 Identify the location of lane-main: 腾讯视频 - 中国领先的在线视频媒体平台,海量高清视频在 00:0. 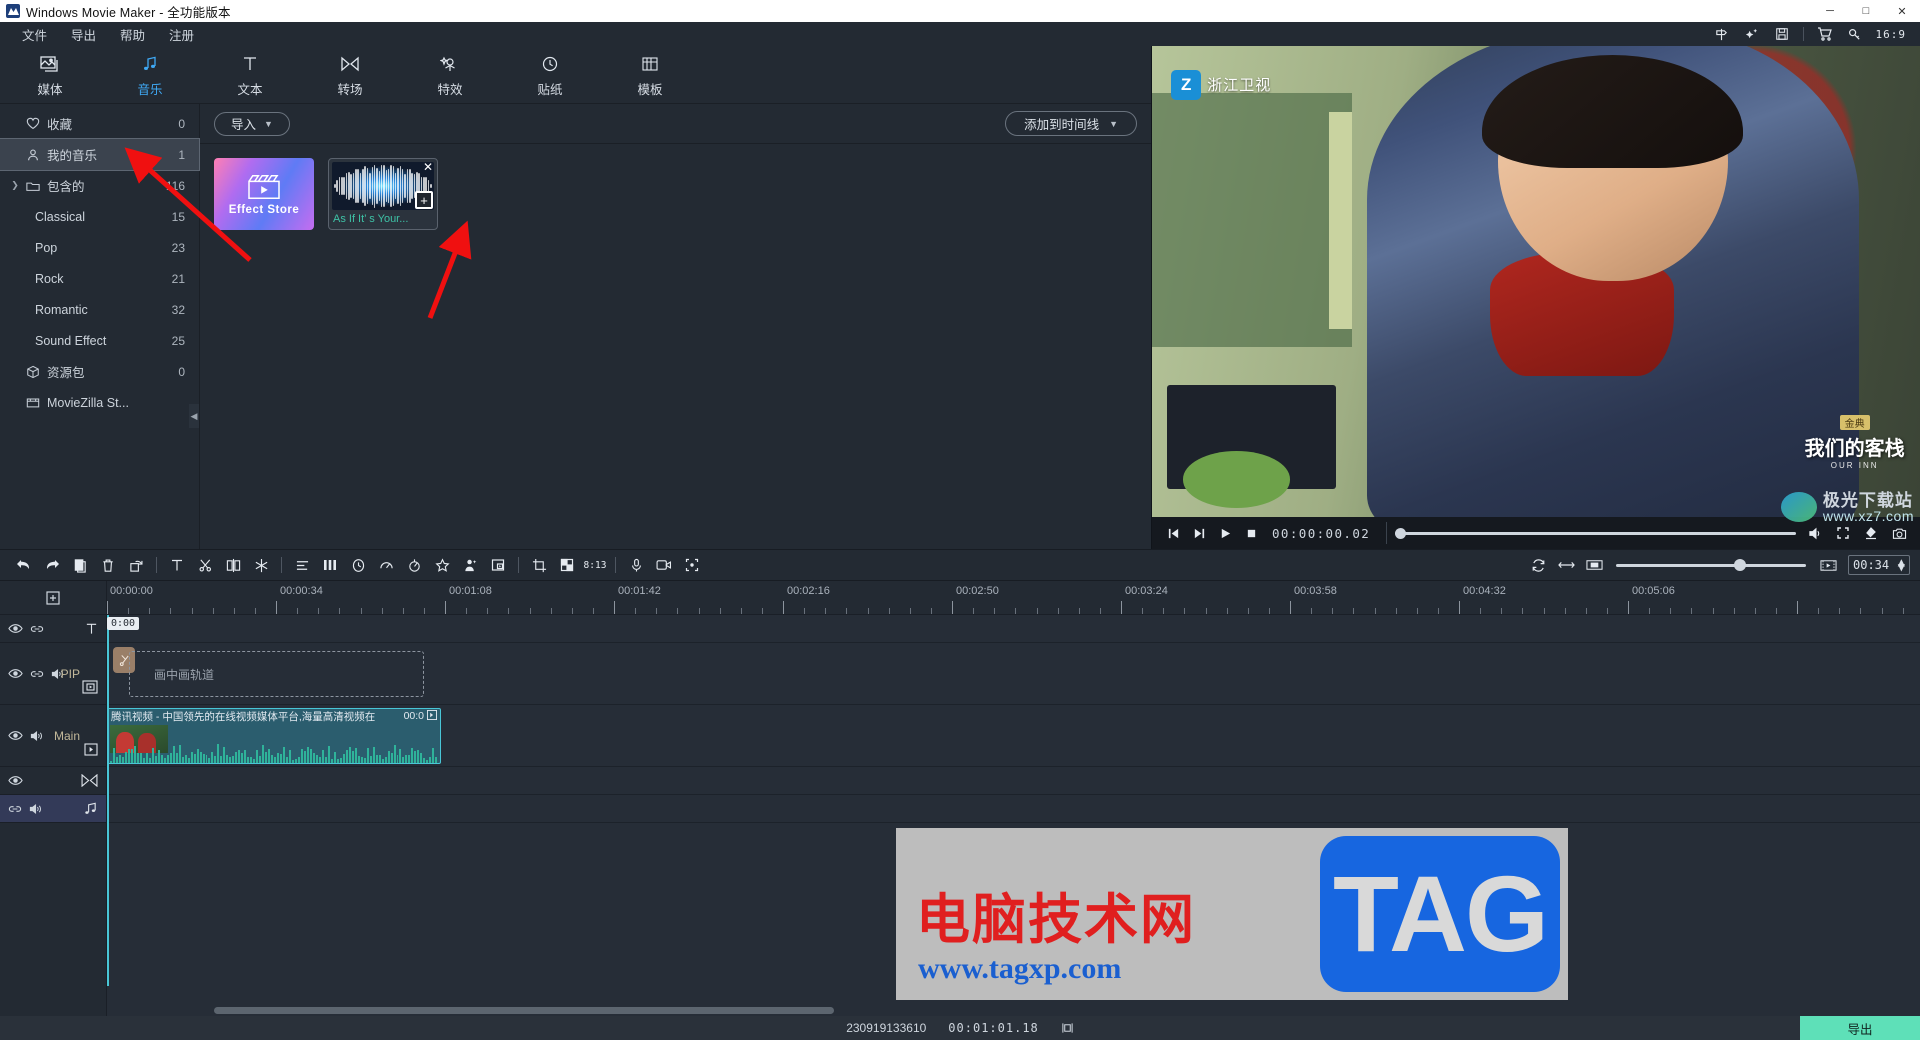
(1013, 736).